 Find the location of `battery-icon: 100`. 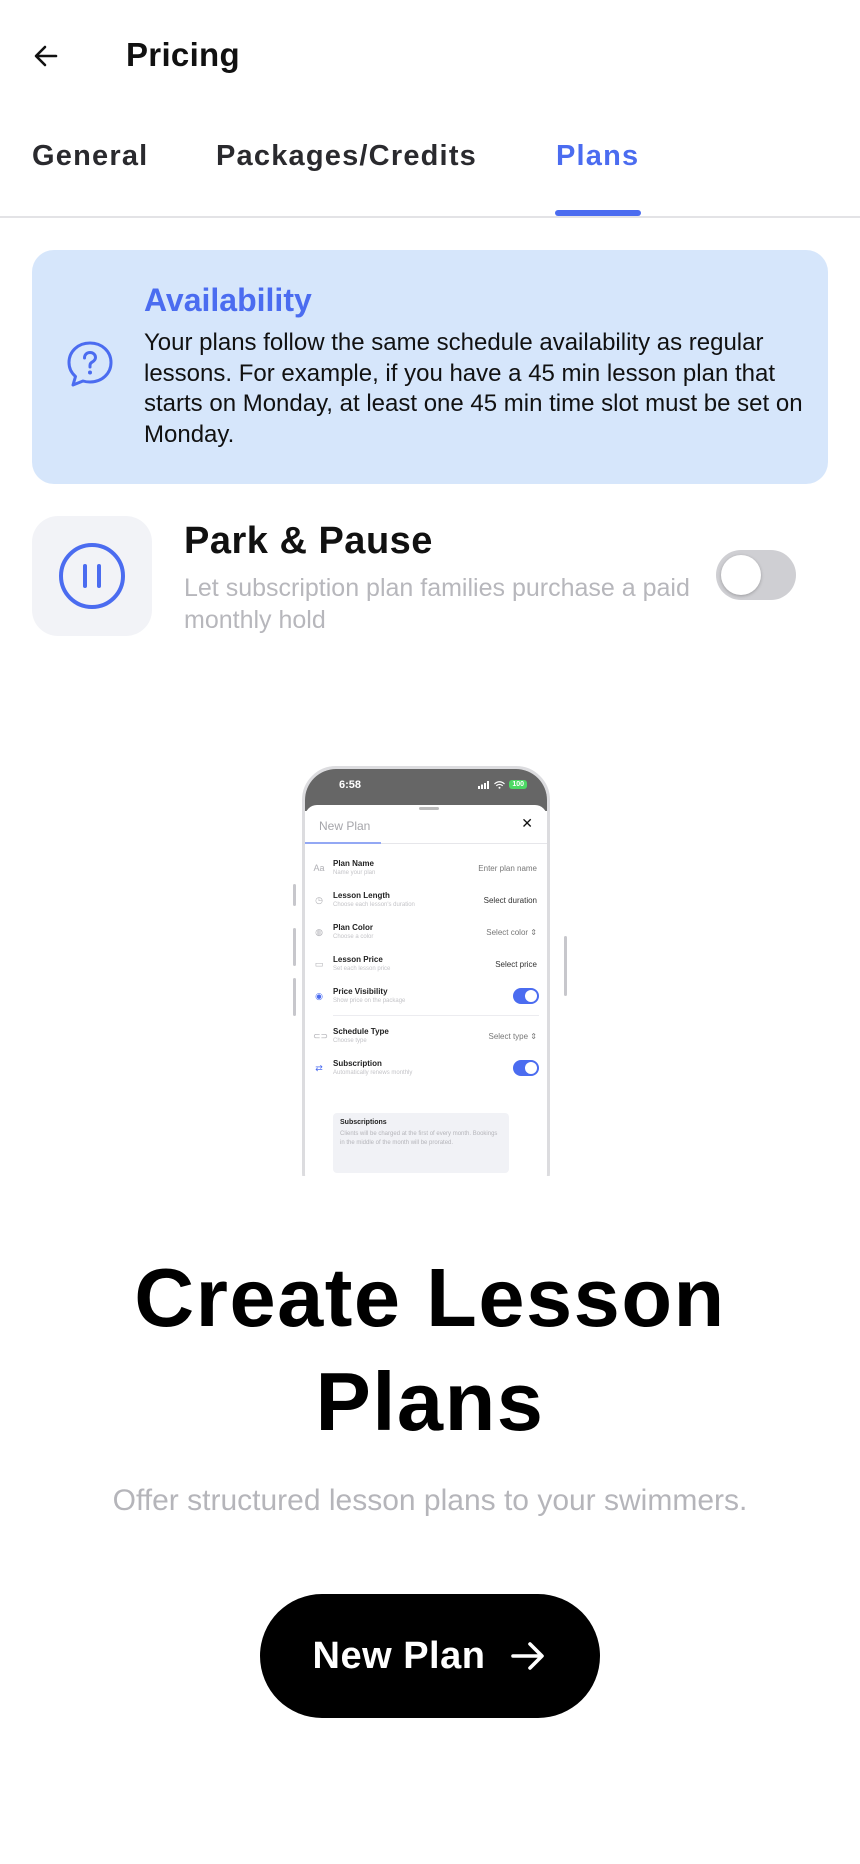

battery-icon: 100 is located at coordinates (518, 784).